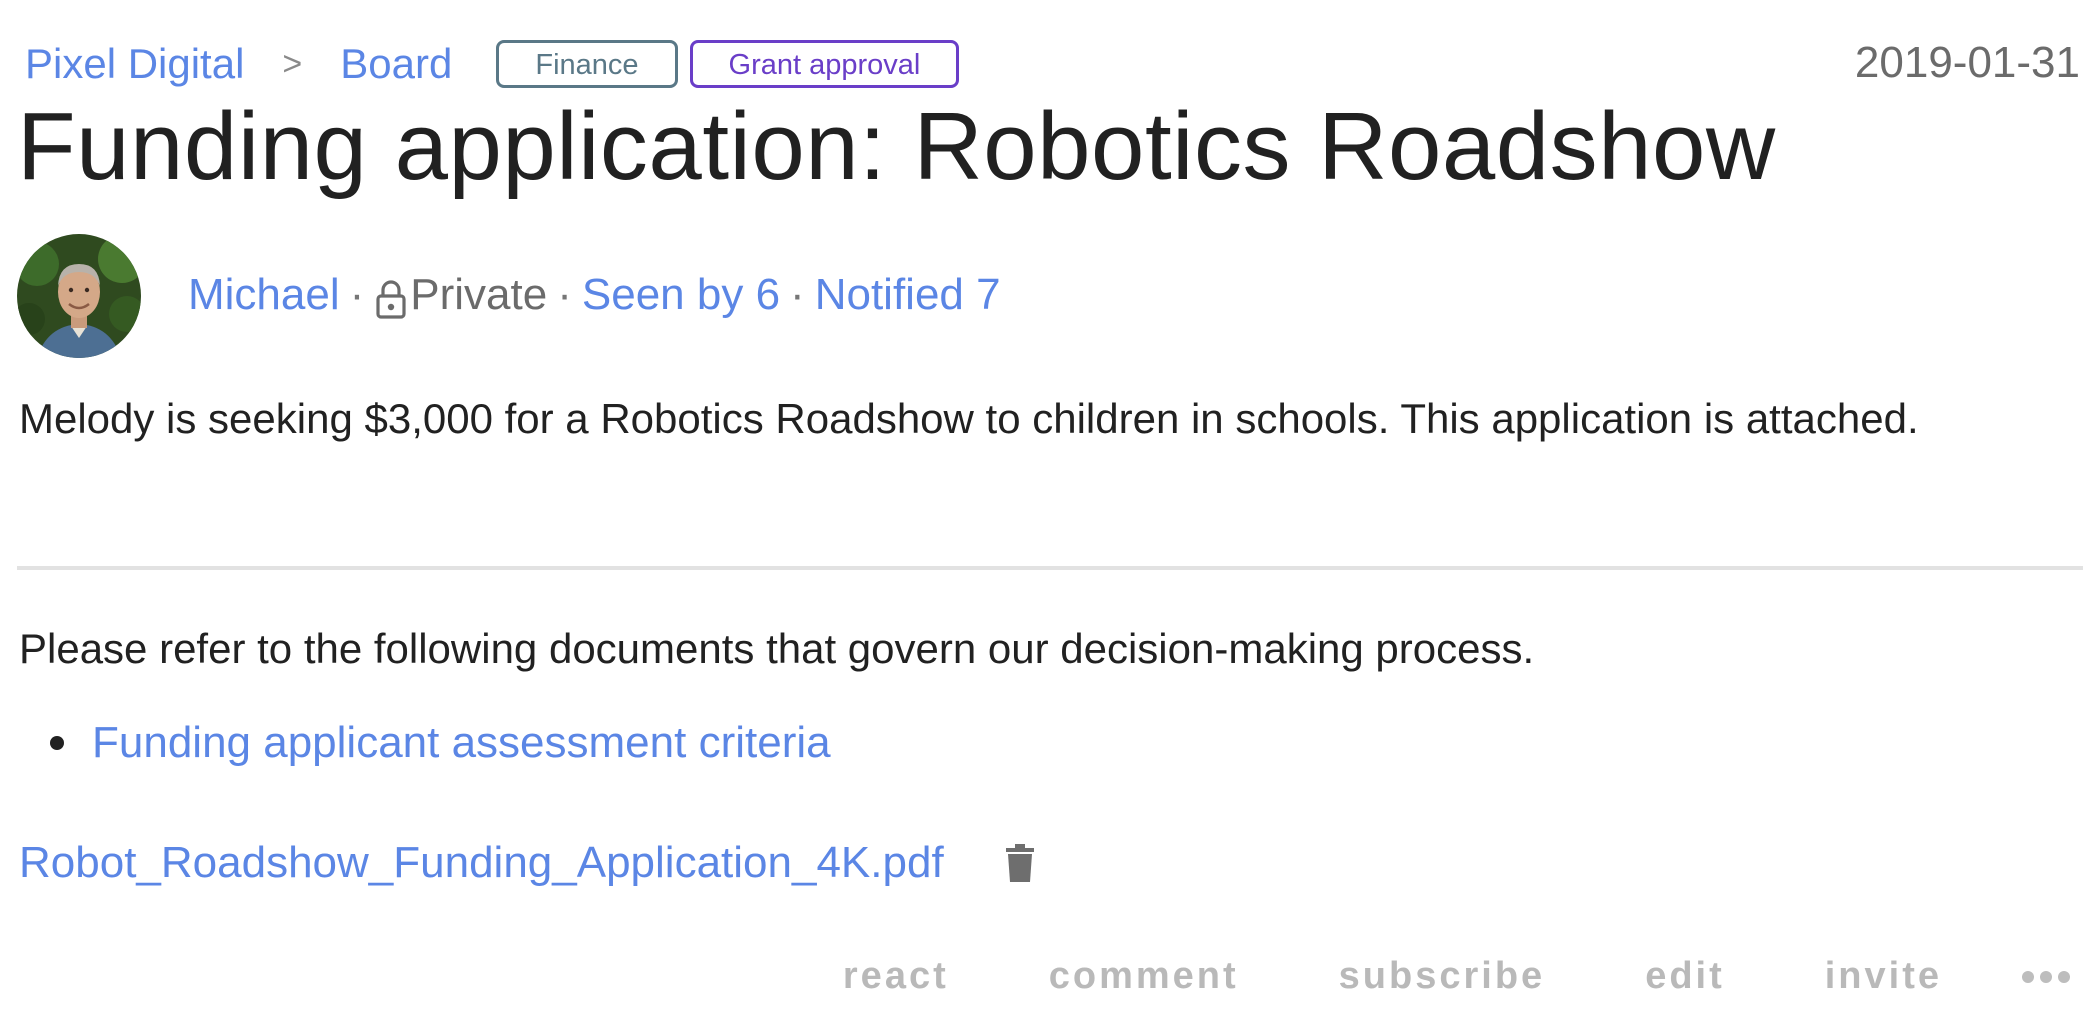 Image resolution: width=2100 pixels, height=1024 pixels. Describe the element at coordinates (396, 64) in the screenshot. I see `breadcrumb-section-link: Board` at that location.